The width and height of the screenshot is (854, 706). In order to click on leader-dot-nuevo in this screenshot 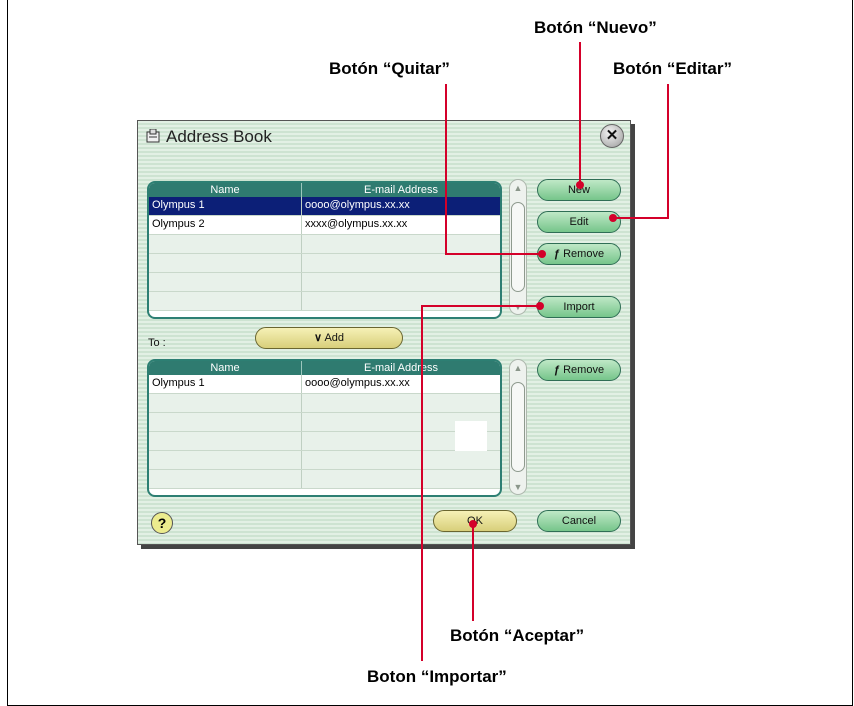, I will do `click(580, 185)`.